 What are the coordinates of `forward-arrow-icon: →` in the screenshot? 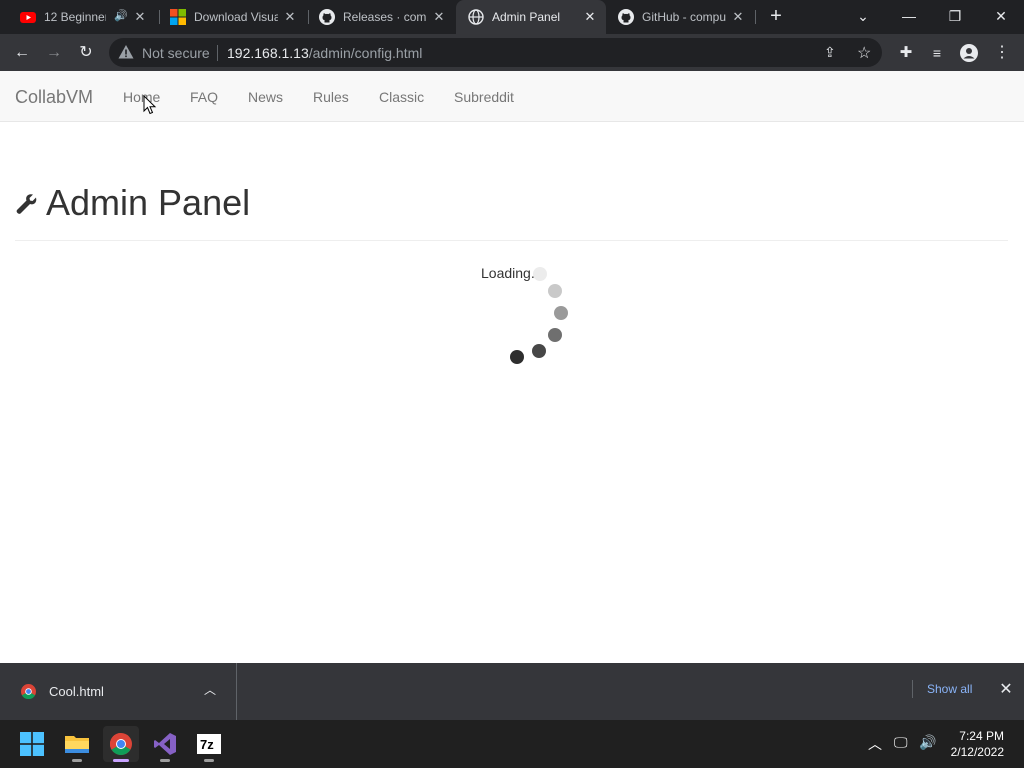 It's located at (54, 53).